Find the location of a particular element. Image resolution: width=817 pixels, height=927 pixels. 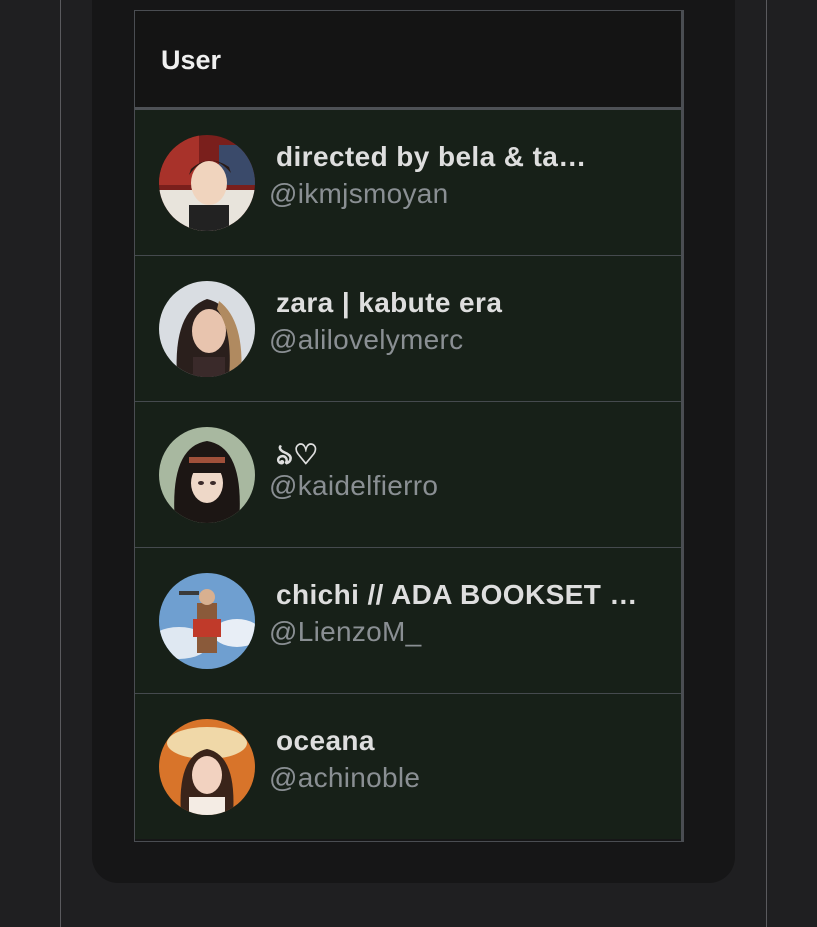

table-row: ঌ♡ @kaidelfierro is located at coordinates (409, 475).